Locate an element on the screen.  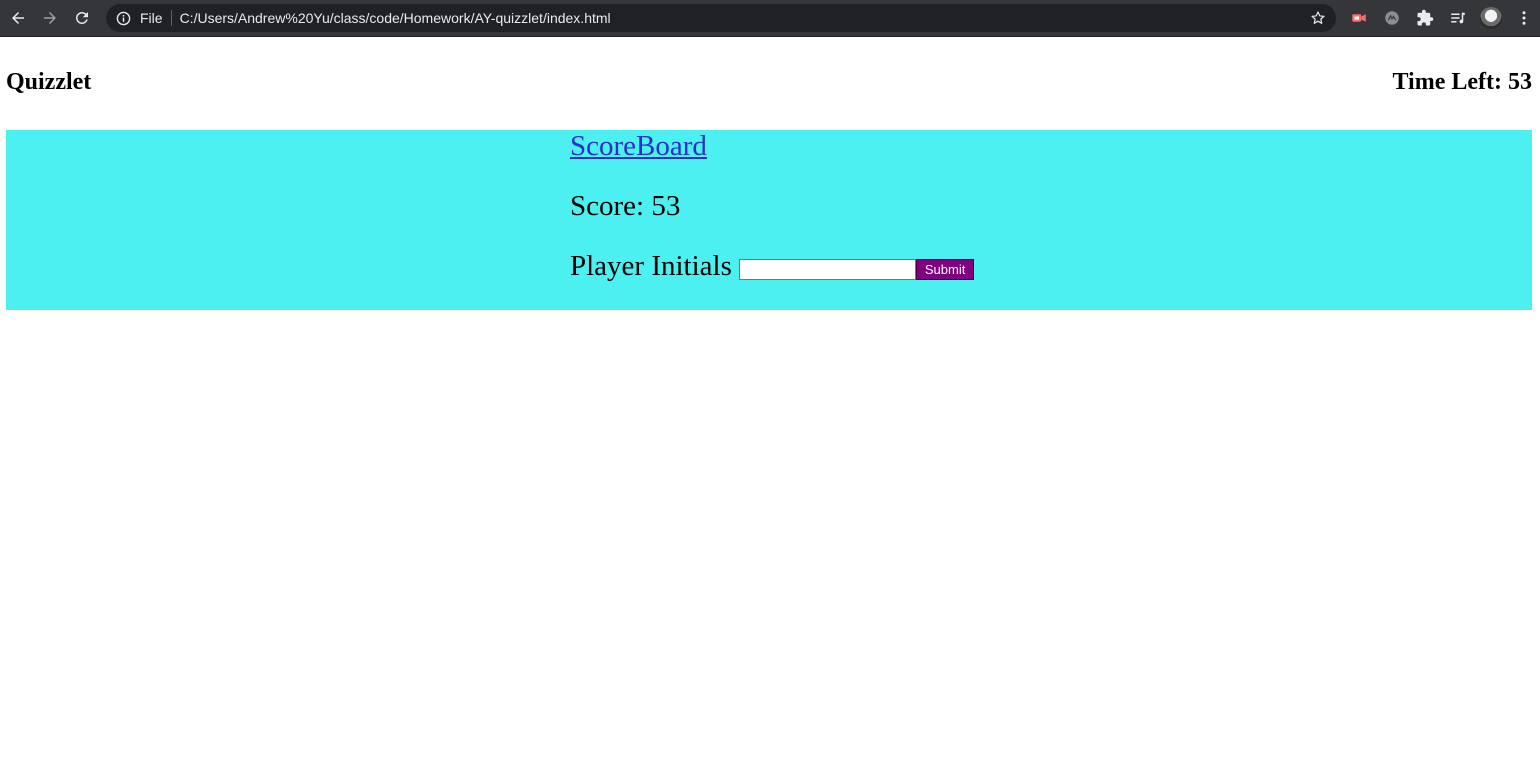
profile-button is located at coordinates (1491, 18).